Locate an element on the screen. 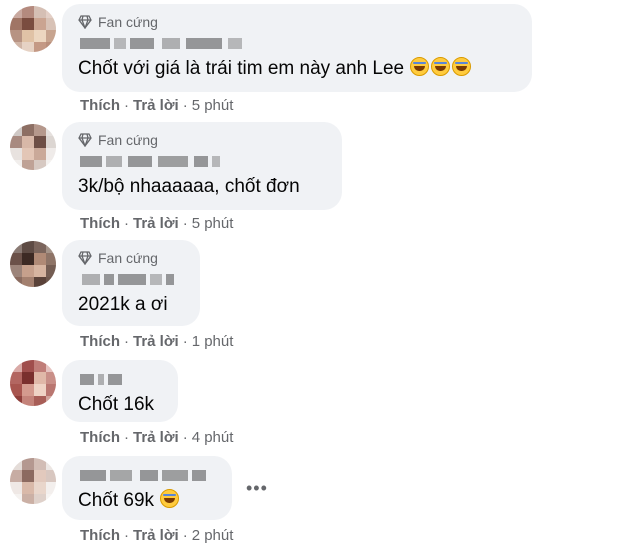 The width and height of the screenshot is (620, 547). comment-bubble: Chốt 69k is located at coordinates (147, 488).